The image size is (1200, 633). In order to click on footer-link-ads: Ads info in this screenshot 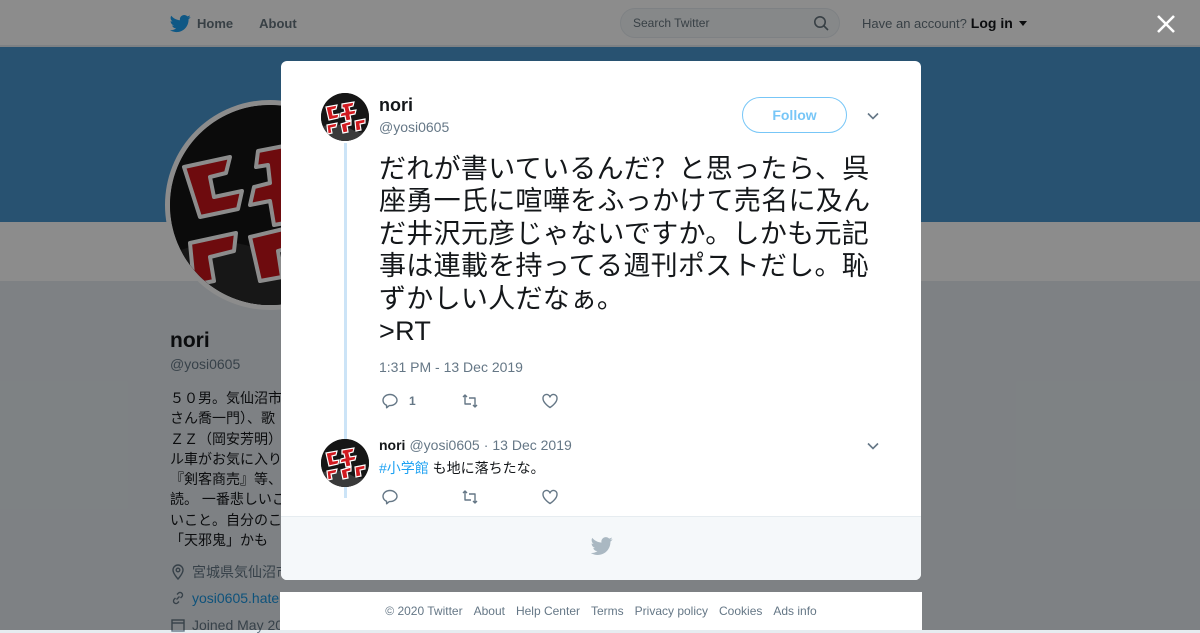, I will do `click(794, 611)`.